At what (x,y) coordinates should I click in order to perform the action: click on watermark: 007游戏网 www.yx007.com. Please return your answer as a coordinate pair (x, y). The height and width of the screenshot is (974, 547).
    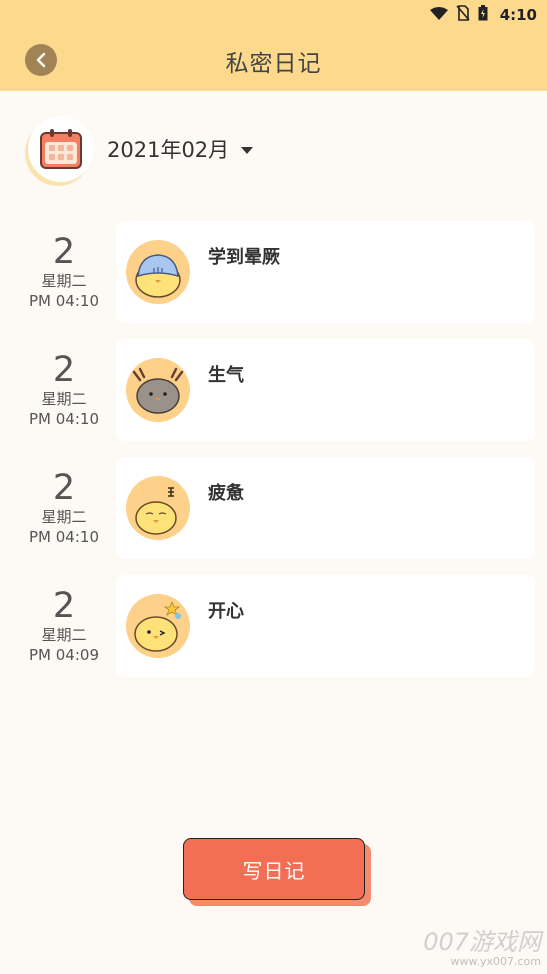
    Looking at the image, I should click on (476, 948).